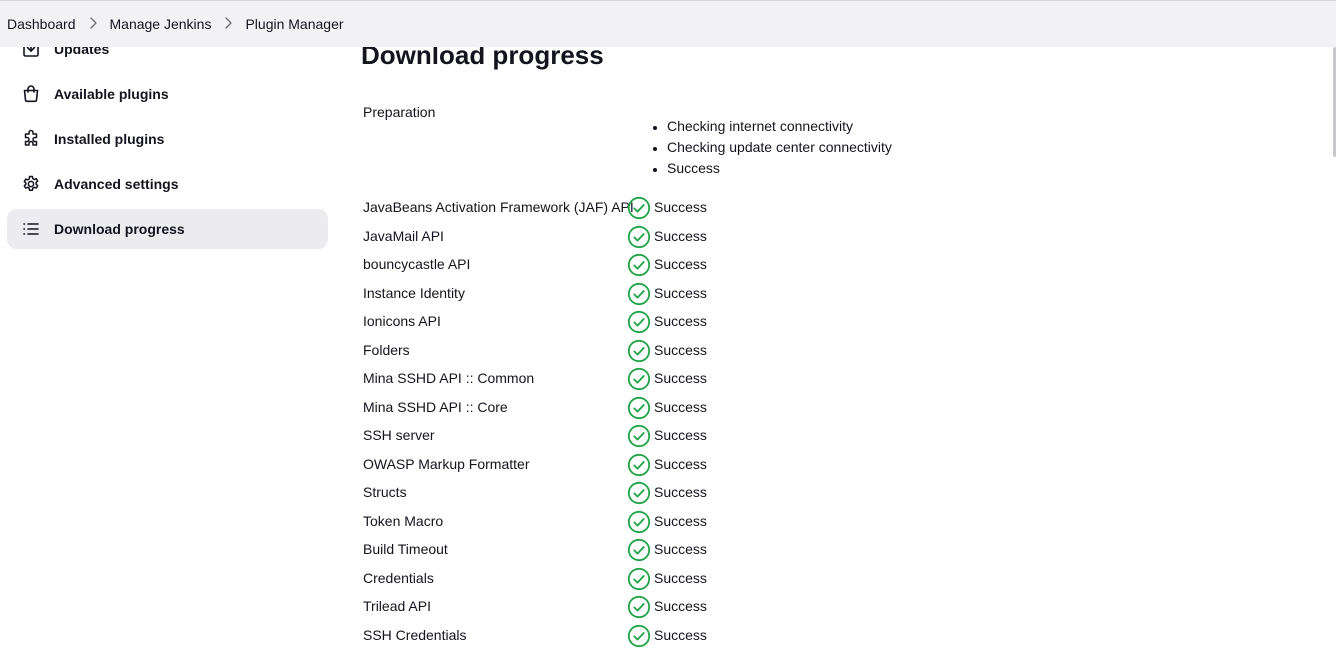 This screenshot has width=1336, height=649. I want to click on download-job-row: OWASP Markup Formatter Success, so click(711, 464).